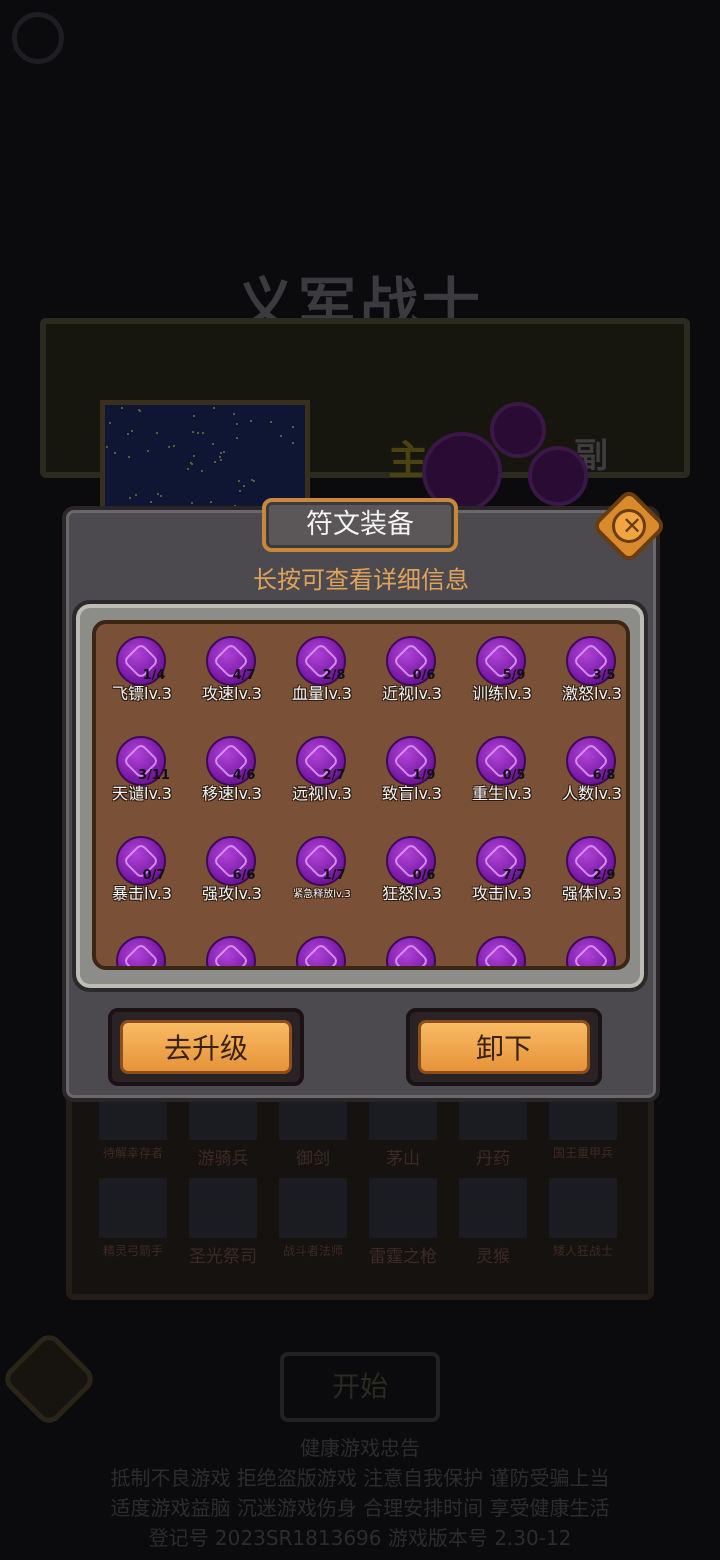 The width and height of the screenshot is (720, 1560). What do you see at coordinates (592, 793) in the screenshot?
I see `rune-label: 人数lv.3` at bounding box center [592, 793].